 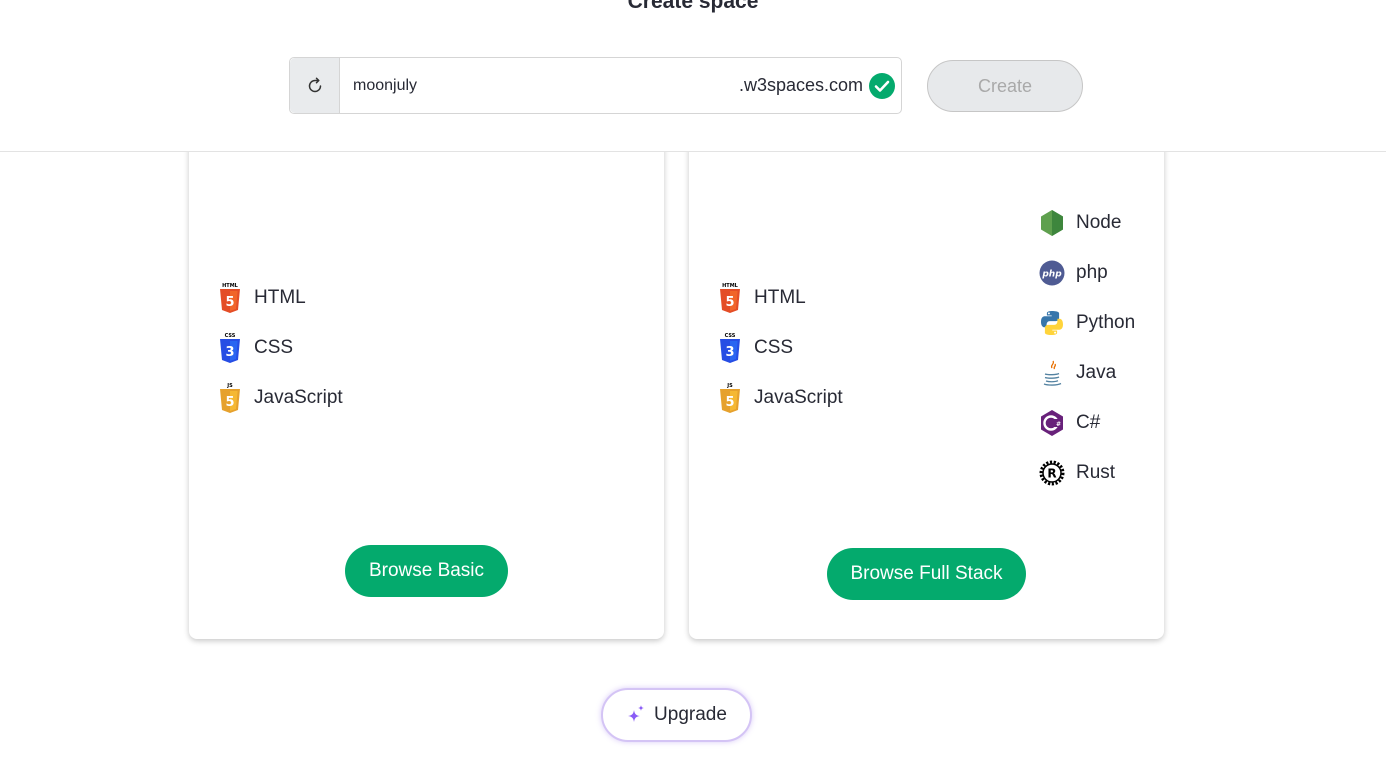 What do you see at coordinates (1073, 273) in the screenshot?
I see `lang-php: php php` at bounding box center [1073, 273].